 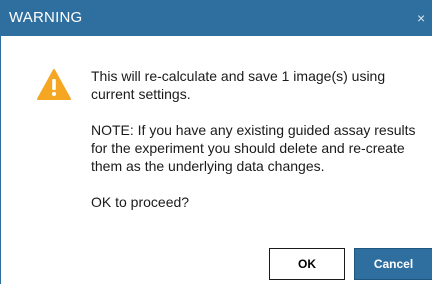 What do you see at coordinates (140, 202) in the screenshot?
I see `message-prompt: OK to proceed?` at bounding box center [140, 202].